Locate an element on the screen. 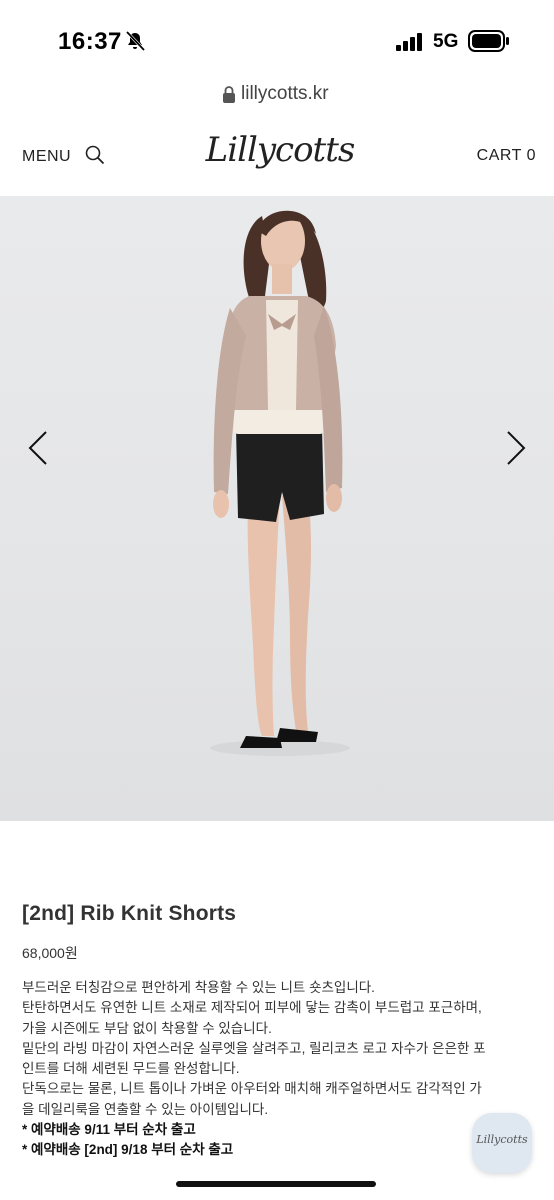 This screenshot has height=1200, width=554. description-line: 부드러운 터칭감으로 편안하게 착용할 수 있는 니트 숏츠입니다. is located at coordinates (198, 987).